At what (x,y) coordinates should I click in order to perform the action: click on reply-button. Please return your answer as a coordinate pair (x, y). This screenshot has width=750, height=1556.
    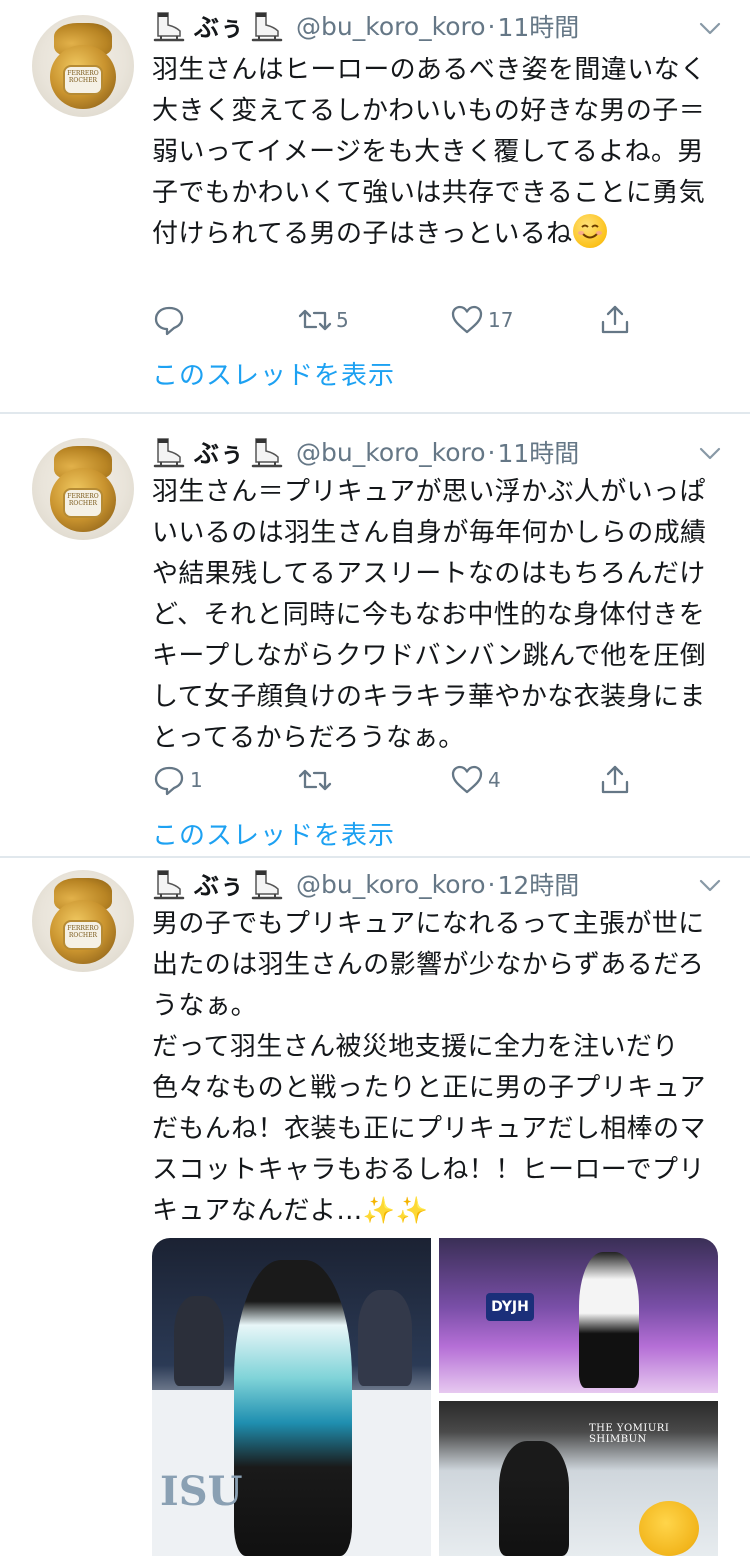
    Looking at the image, I should click on (171, 320).